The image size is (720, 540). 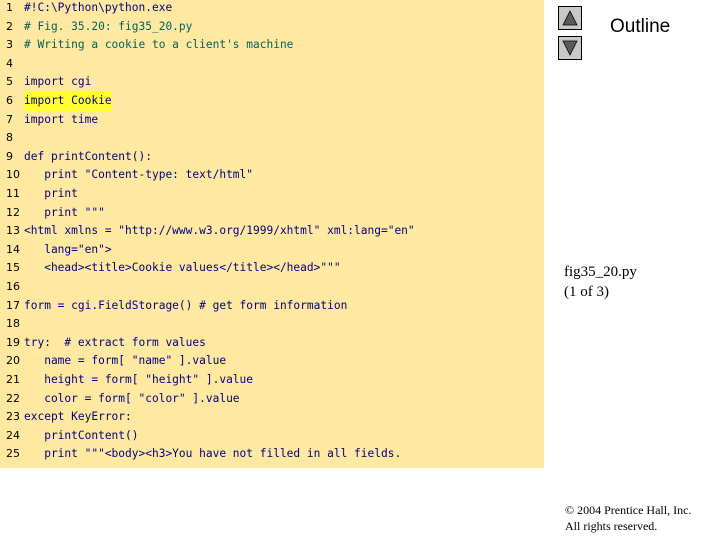 I want to click on code-text: printContent(), so click(x=81, y=435).